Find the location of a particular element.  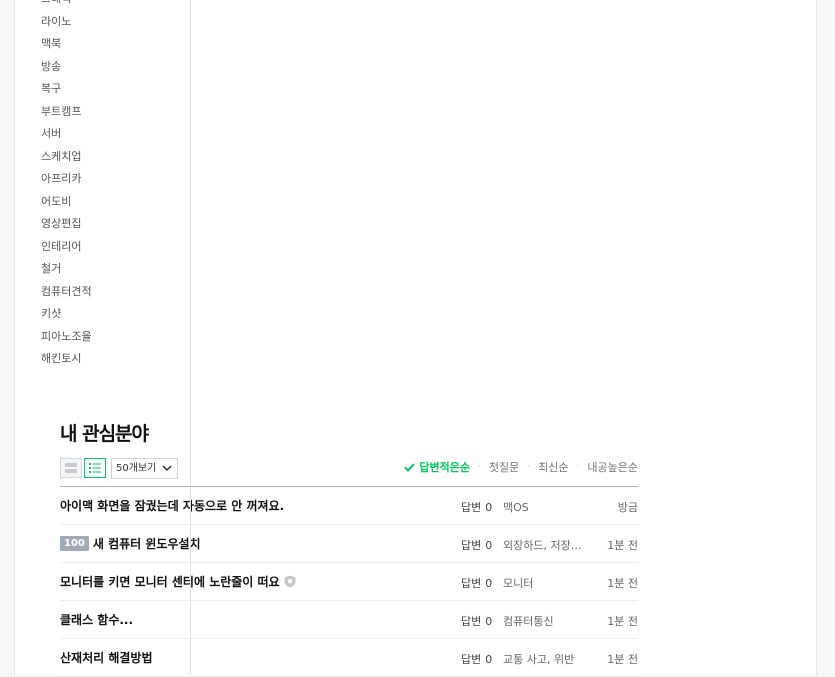

question-title: 아이맥 화면을 잠궜는데 자동으로 안 꺼져요. is located at coordinates (172, 505).